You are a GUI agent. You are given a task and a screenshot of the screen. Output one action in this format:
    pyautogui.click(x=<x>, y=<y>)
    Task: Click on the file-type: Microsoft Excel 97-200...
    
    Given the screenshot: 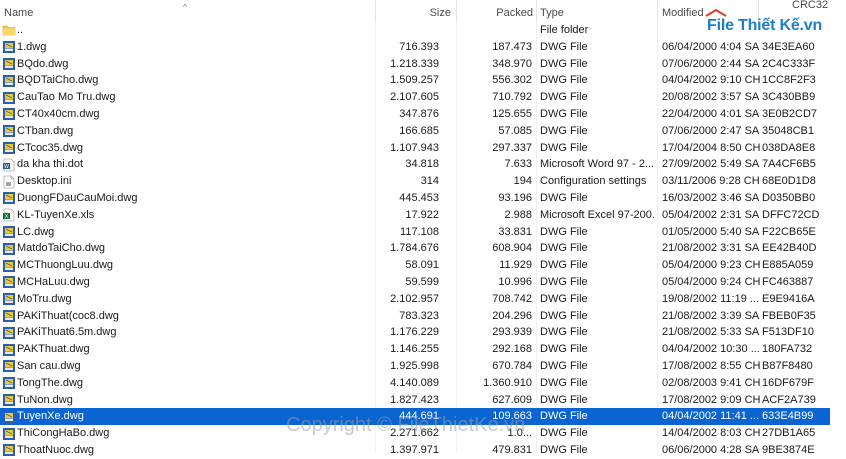 What is the action you would take?
    pyautogui.click(x=597, y=214)
    